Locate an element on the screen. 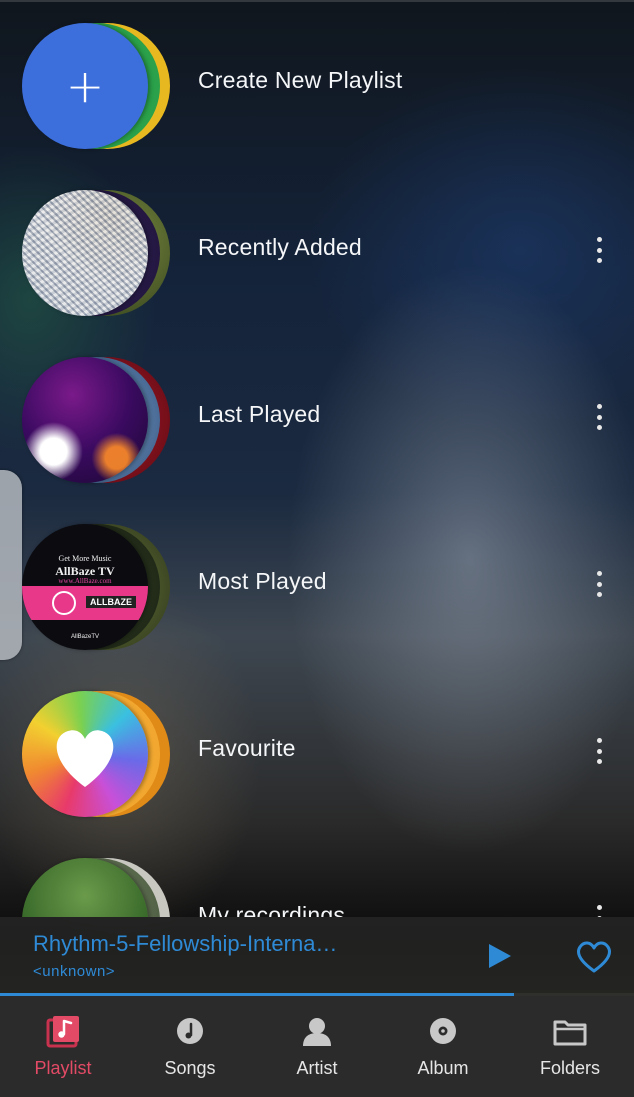 The height and width of the screenshot is (1097, 634). art-text: www.AllBaze.com is located at coordinates (85, 581).